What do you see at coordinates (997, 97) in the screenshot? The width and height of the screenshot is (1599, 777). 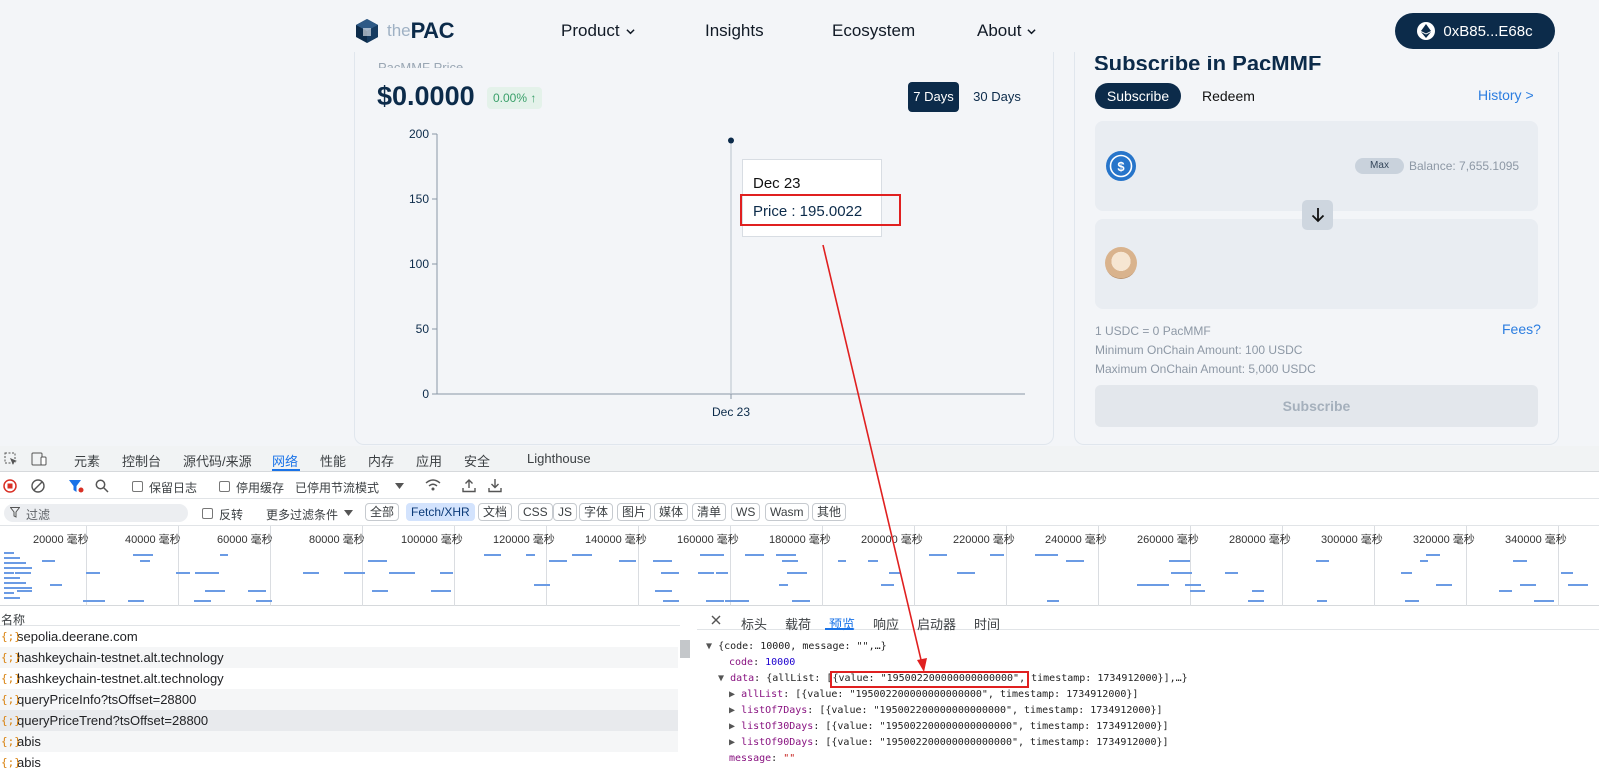 I see `range-30-days-button: 30 Days` at bounding box center [997, 97].